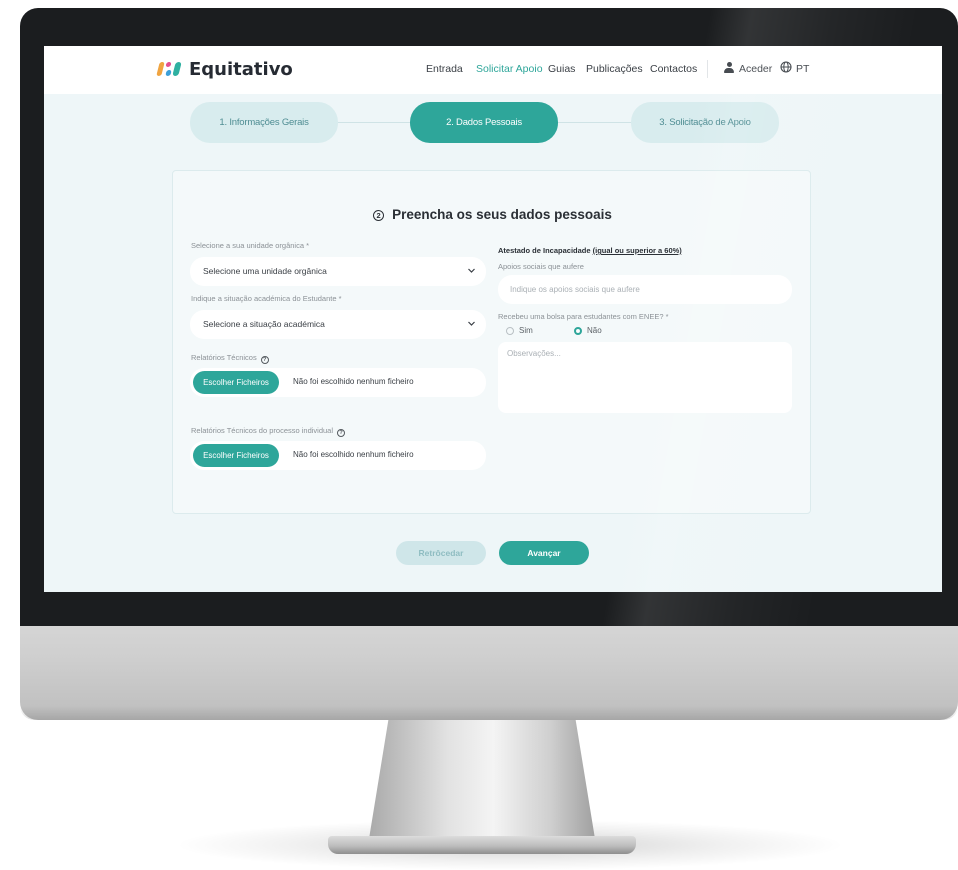 The height and width of the screenshot is (870, 958). What do you see at coordinates (265, 271) in the screenshot?
I see `org-unit-value: Selecione uma unidade orgânica` at bounding box center [265, 271].